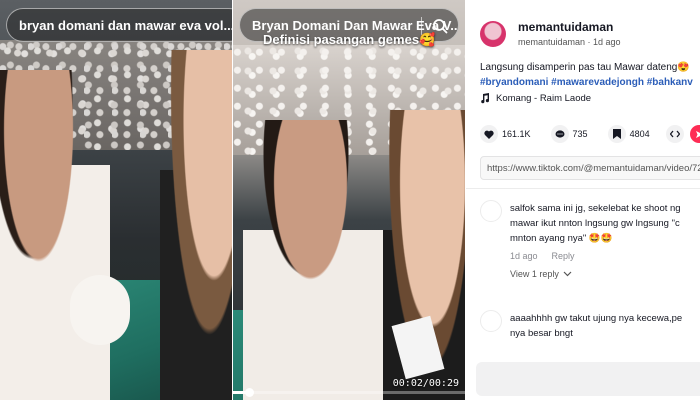 This screenshot has width=700, height=400. Describe the element at coordinates (616, 134) in the screenshot. I see `bookmark-icon` at that location.